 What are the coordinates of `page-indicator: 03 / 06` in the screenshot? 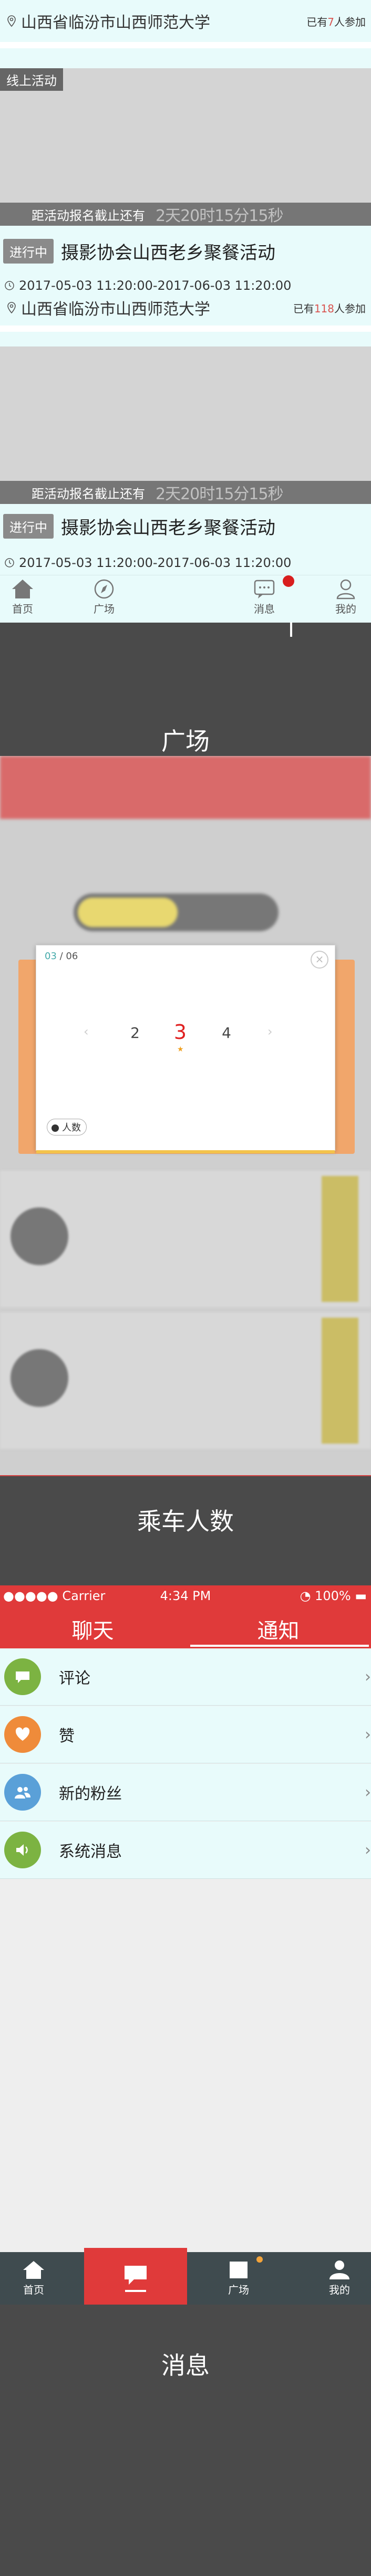 It's located at (62, 956).